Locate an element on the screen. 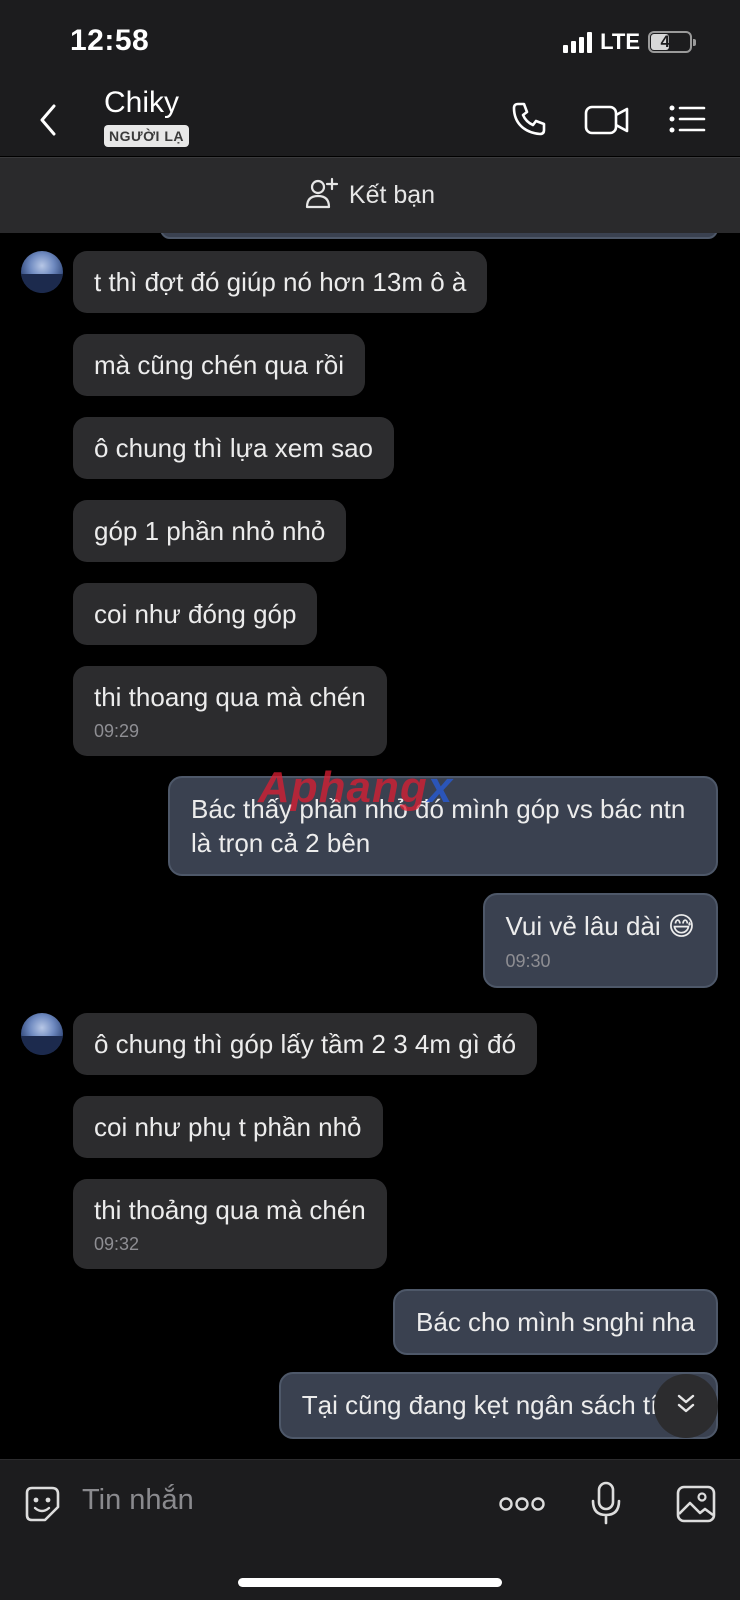  image-icon is located at coordinates (696, 1504).